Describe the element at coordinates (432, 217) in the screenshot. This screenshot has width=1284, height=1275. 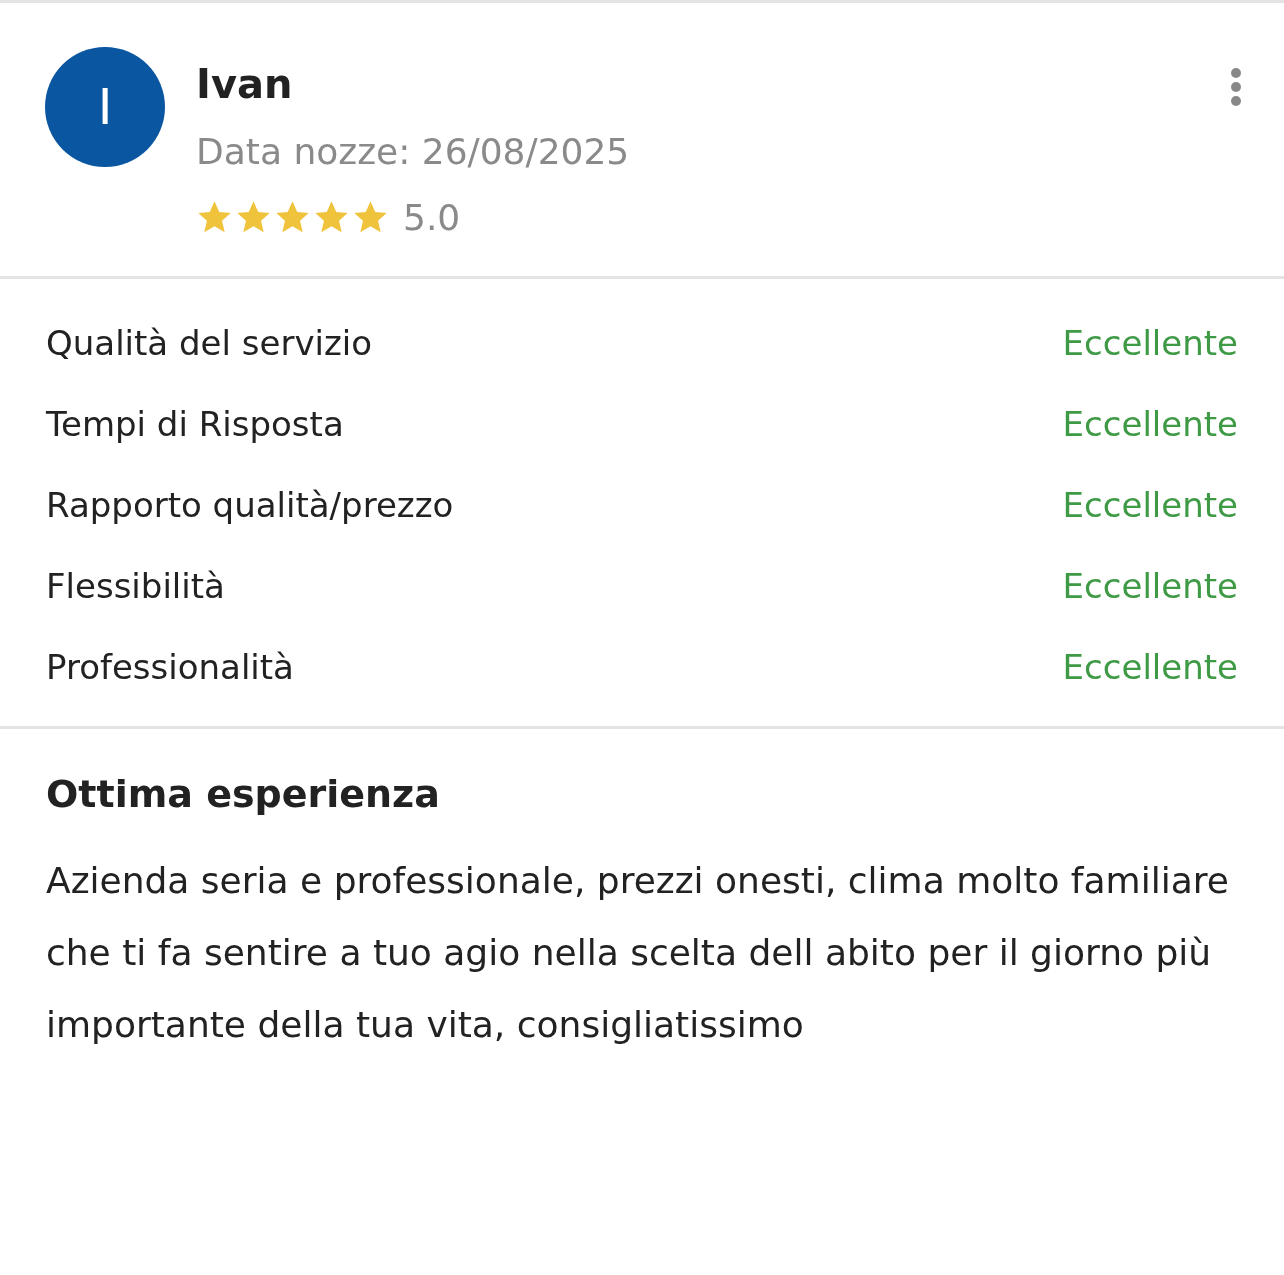
I see `rating-value: 5.0` at that location.